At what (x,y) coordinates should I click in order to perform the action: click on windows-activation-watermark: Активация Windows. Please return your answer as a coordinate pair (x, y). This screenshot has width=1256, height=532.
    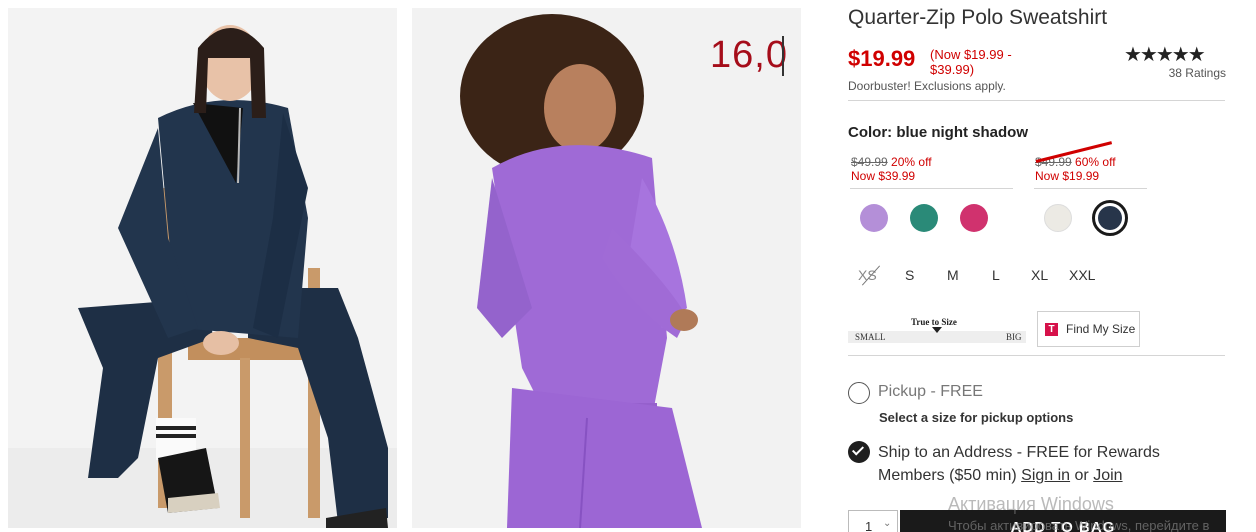
    Looking at the image, I should click on (1031, 504).